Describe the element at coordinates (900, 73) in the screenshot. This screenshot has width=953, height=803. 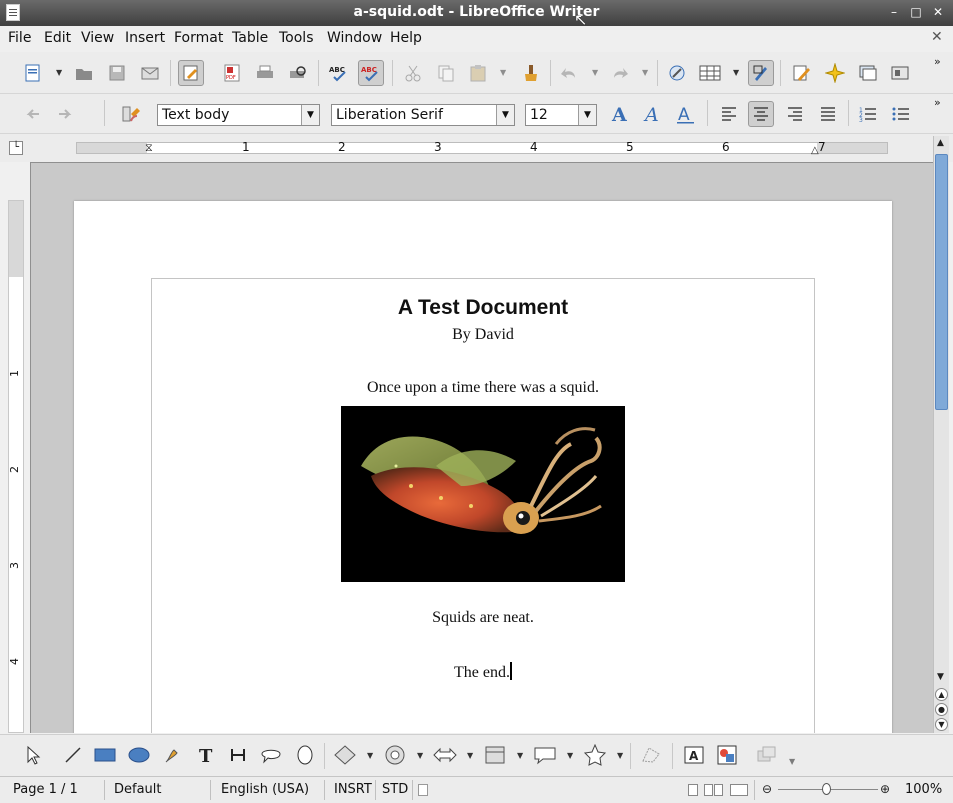
I see `data-sources-icon` at that location.